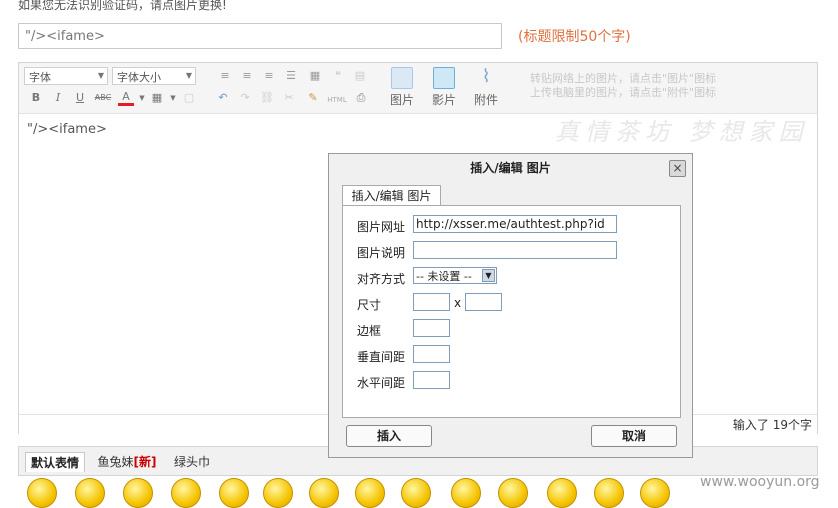 The image size is (838, 508). What do you see at coordinates (431, 302) in the screenshot?
I see `width-input` at bounding box center [431, 302].